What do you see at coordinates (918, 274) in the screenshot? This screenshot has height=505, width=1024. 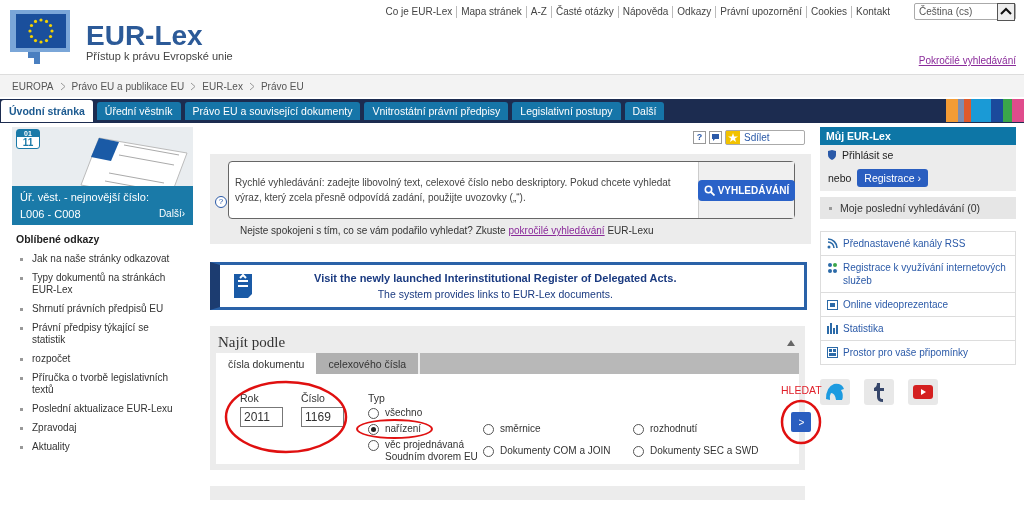 I see `service-link: Registrace k využívání internetových služeb` at bounding box center [918, 274].